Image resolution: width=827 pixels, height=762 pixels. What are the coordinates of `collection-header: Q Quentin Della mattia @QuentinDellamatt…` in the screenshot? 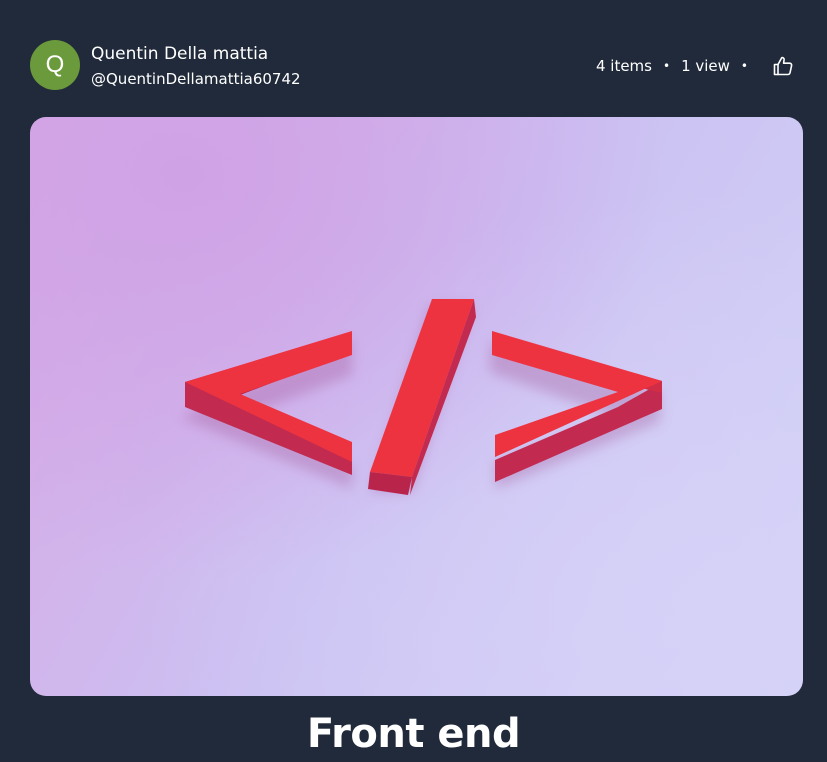 It's located at (413, 66).